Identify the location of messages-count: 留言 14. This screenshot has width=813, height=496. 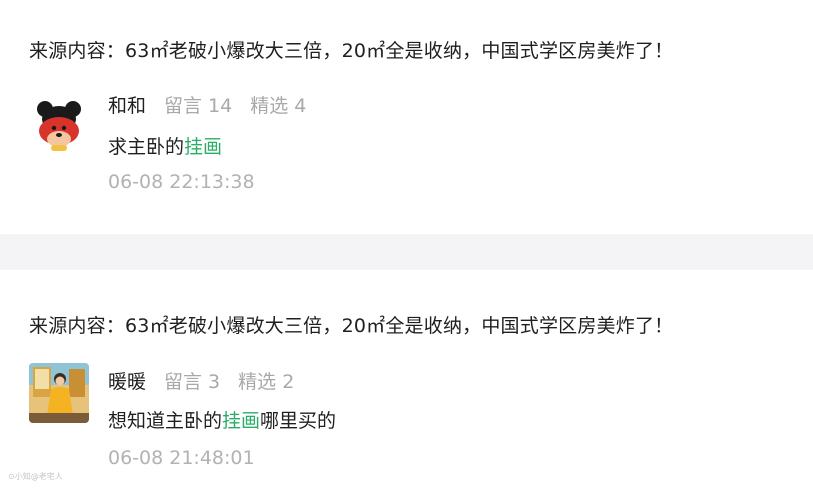
(198, 106).